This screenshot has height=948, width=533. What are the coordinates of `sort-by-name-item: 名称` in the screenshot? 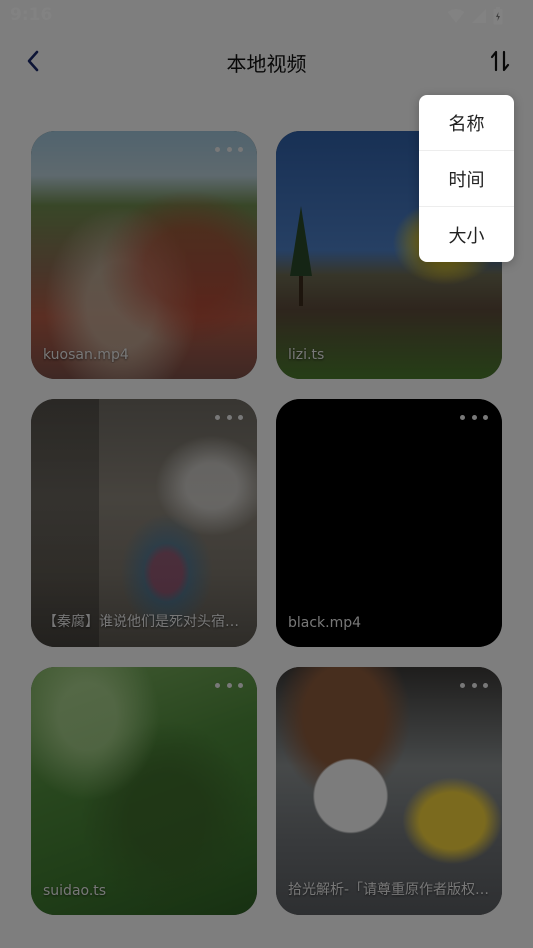 It's located at (466, 122).